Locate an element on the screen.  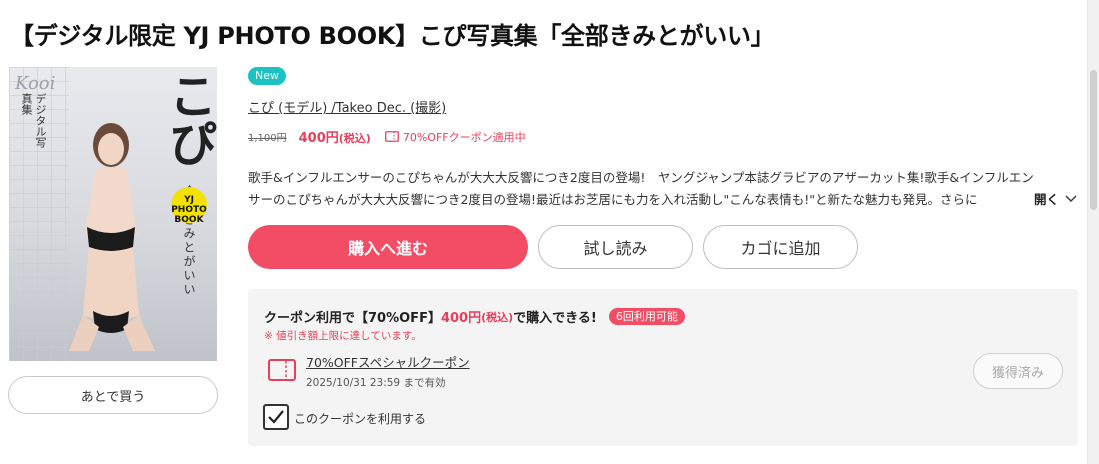
cover-brand: Kooi is located at coordinates (35, 83).